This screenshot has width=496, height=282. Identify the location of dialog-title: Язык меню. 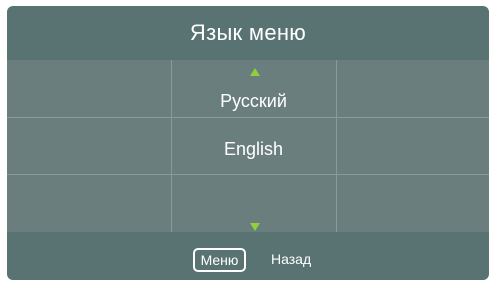
(248, 32).